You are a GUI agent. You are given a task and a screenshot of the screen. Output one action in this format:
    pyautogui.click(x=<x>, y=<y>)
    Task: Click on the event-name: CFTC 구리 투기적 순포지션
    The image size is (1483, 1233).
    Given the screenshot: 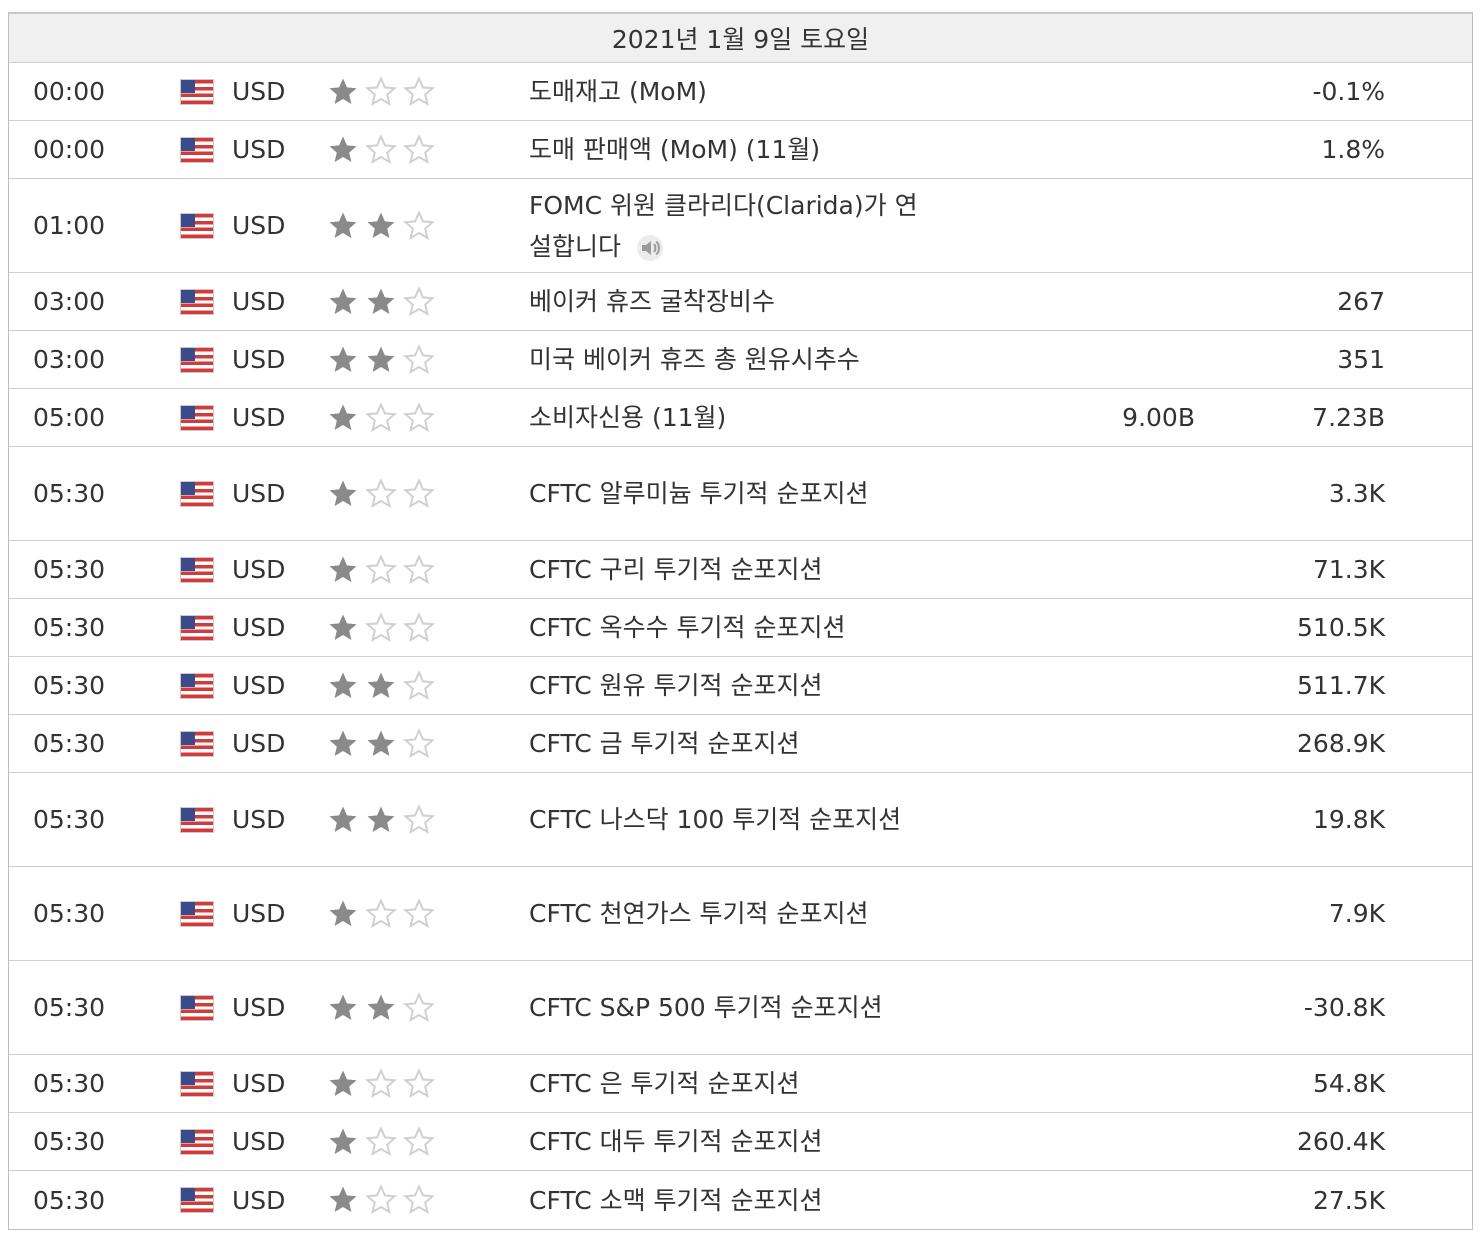 What is the action you would take?
    pyautogui.click(x=676, y=569)
    